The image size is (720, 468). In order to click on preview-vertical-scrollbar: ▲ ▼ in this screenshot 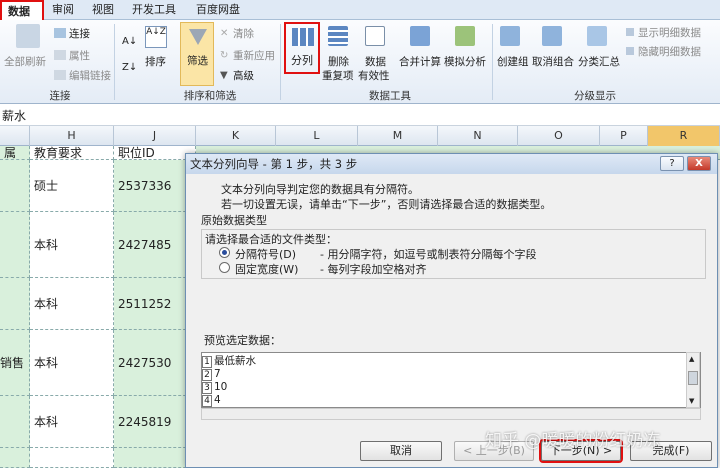, I will do `click(693, 380)`.